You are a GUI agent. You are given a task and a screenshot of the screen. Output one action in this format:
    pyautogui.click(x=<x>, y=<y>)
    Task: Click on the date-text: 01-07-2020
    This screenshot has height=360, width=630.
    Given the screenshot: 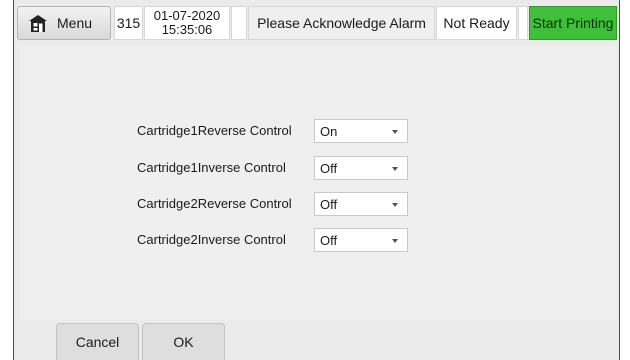 What is the action you would take?
    pyautogui.click(x=187, y=15)
    